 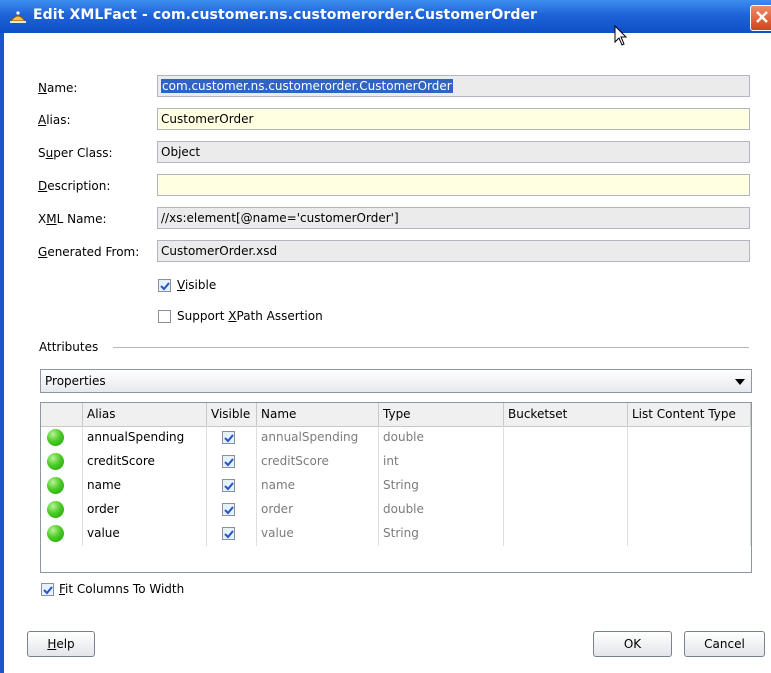 I want to click on column-header-list-content-type: List Content Type, so click(x=689, y=414).